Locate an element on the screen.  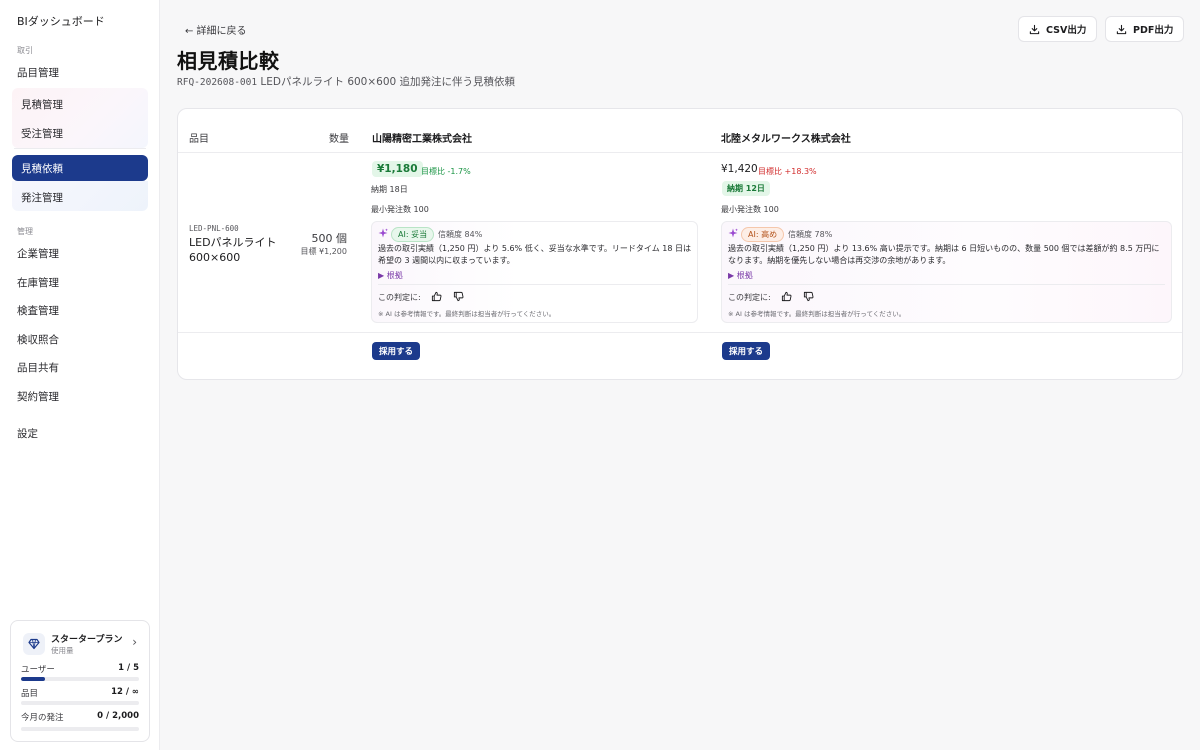
ai-verdict-badge: AI: 高め is located at coordinates (763, 234).